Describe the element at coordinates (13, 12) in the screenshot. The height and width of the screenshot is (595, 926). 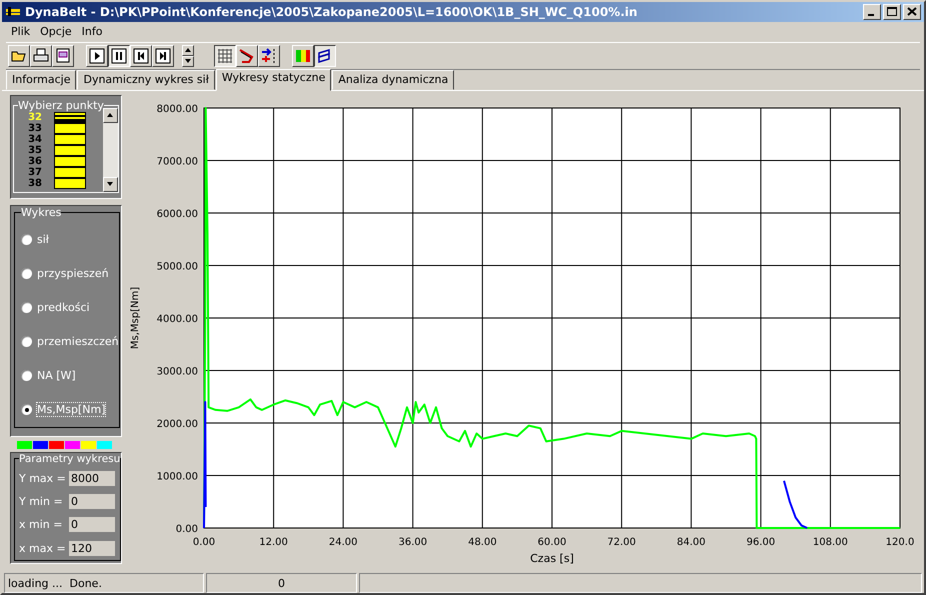
I see `app-icon` at that location.